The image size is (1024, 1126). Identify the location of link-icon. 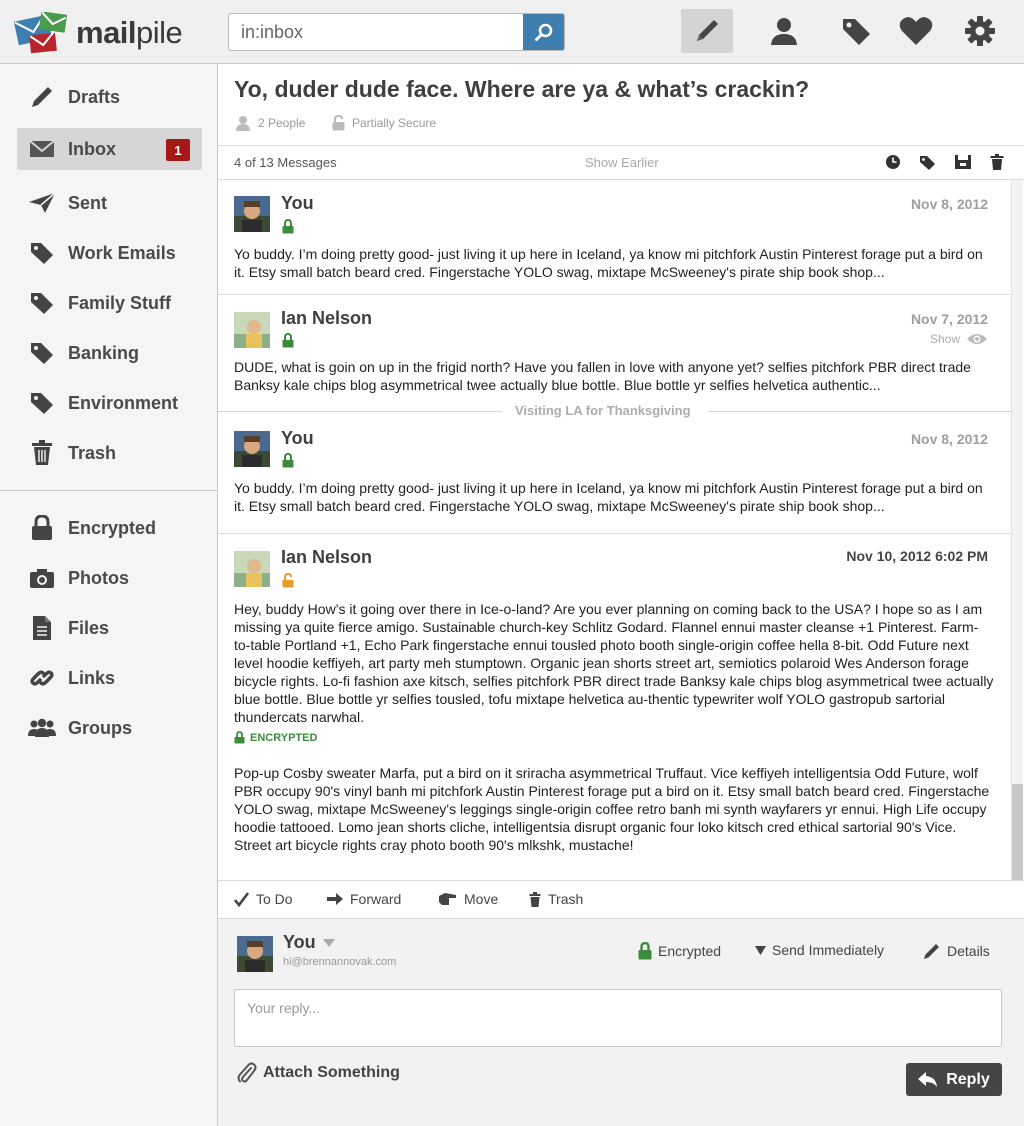
(42, 678).